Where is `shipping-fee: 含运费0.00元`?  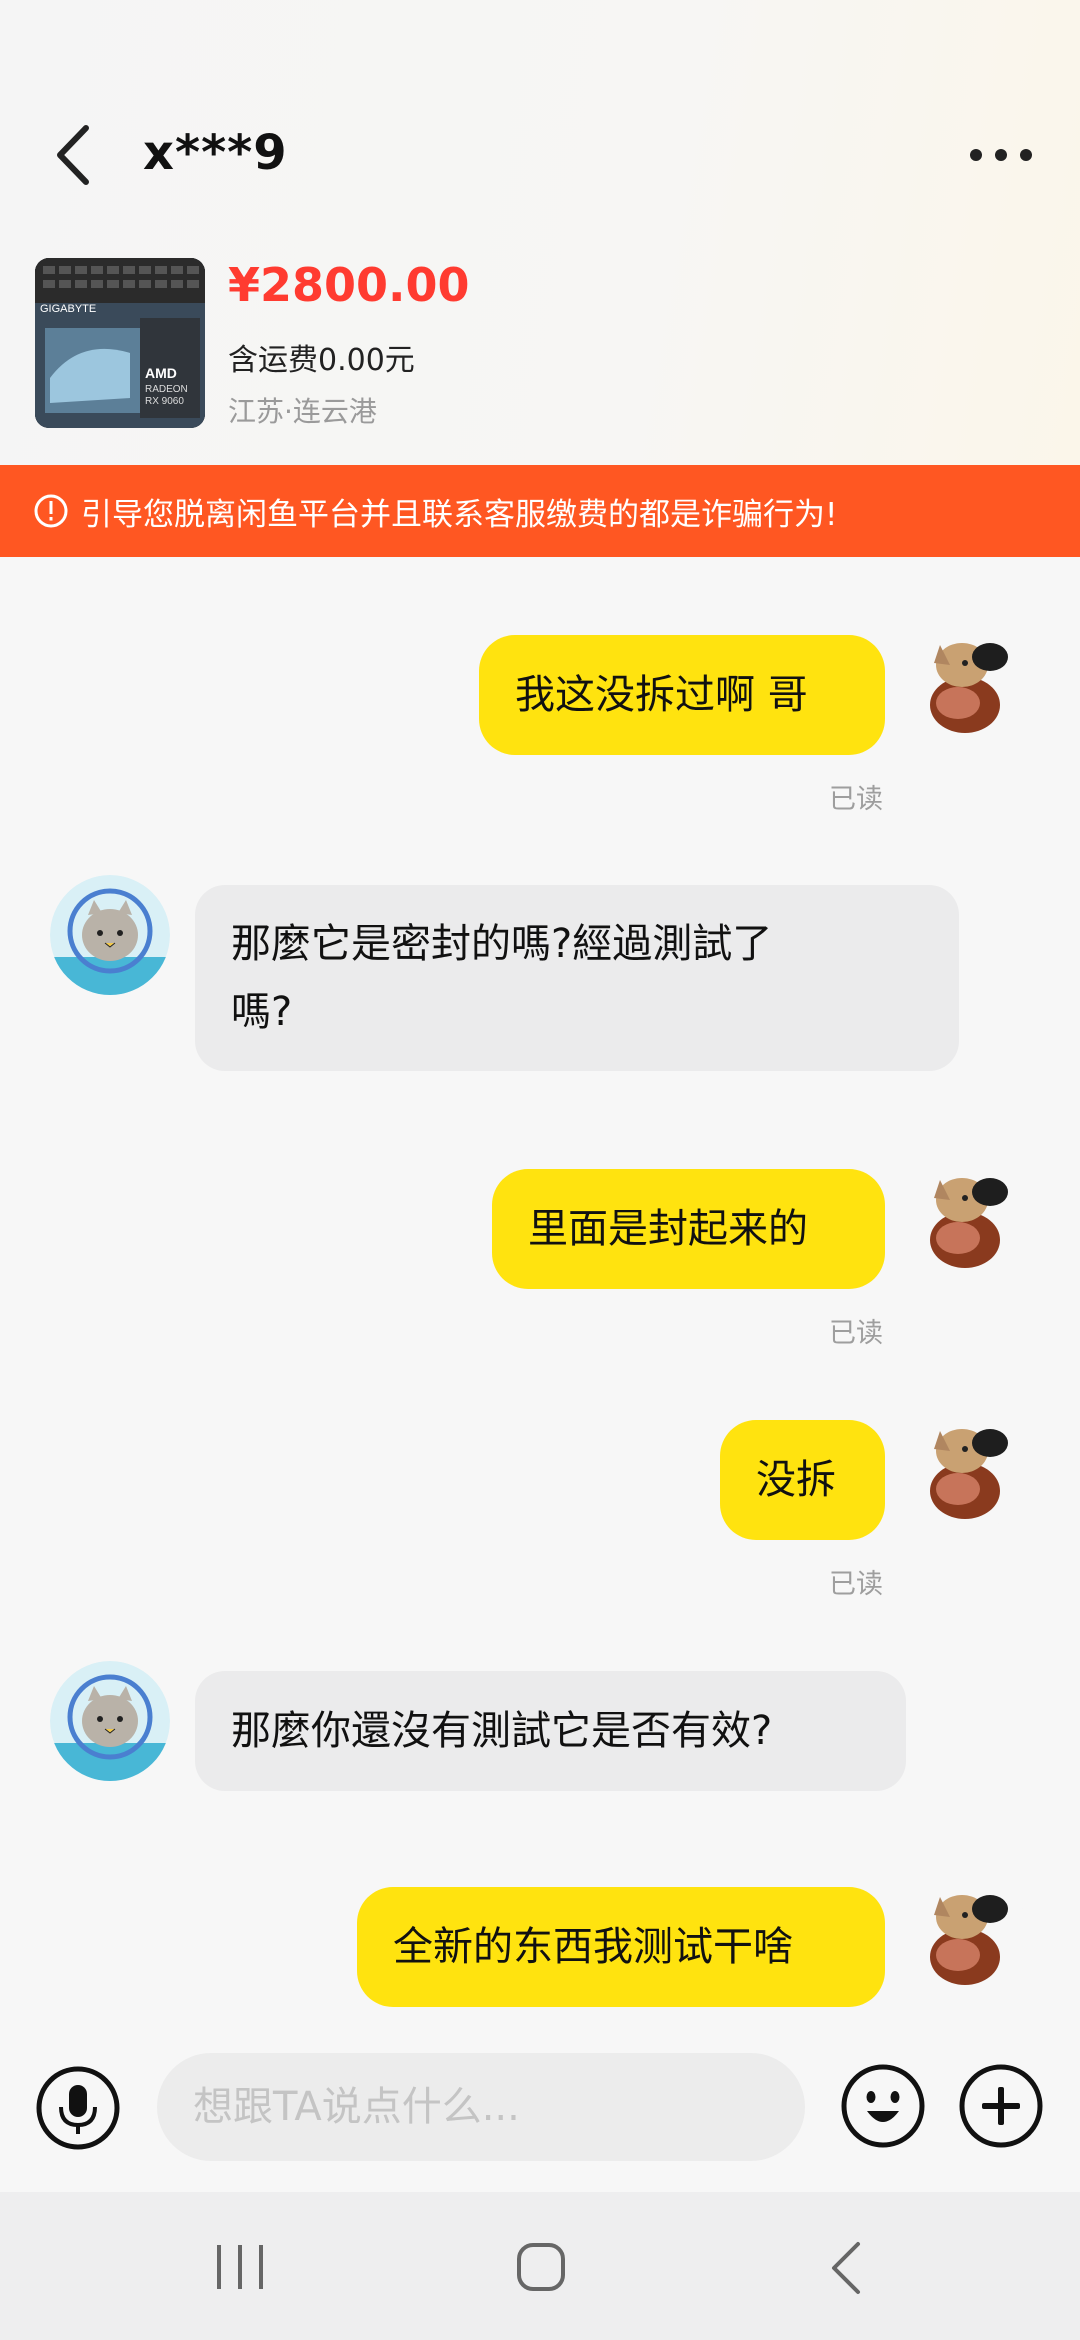
shipping-fee: 含运费0.00元 is located at coordinates (321, 360).